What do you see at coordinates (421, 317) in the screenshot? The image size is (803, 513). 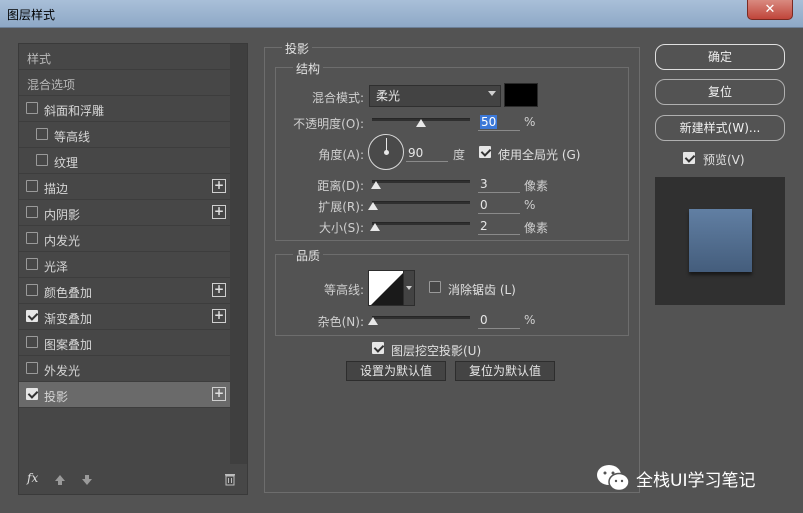 I see `noise-slider` at bounding box center [421, 317].